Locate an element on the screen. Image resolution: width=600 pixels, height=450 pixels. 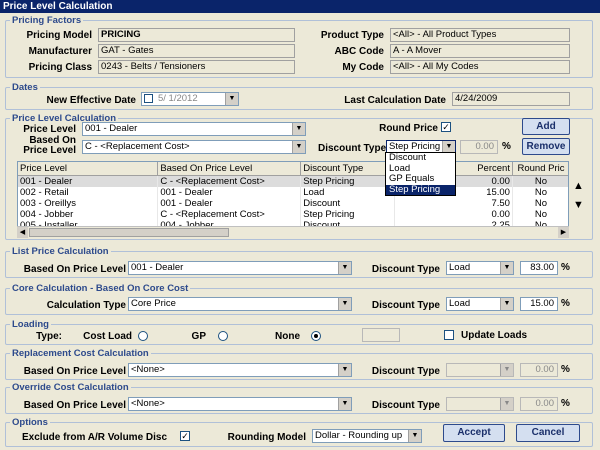
replacement-cost-legend: Replacement Cost Calculation is located at coordinates (80, 353).